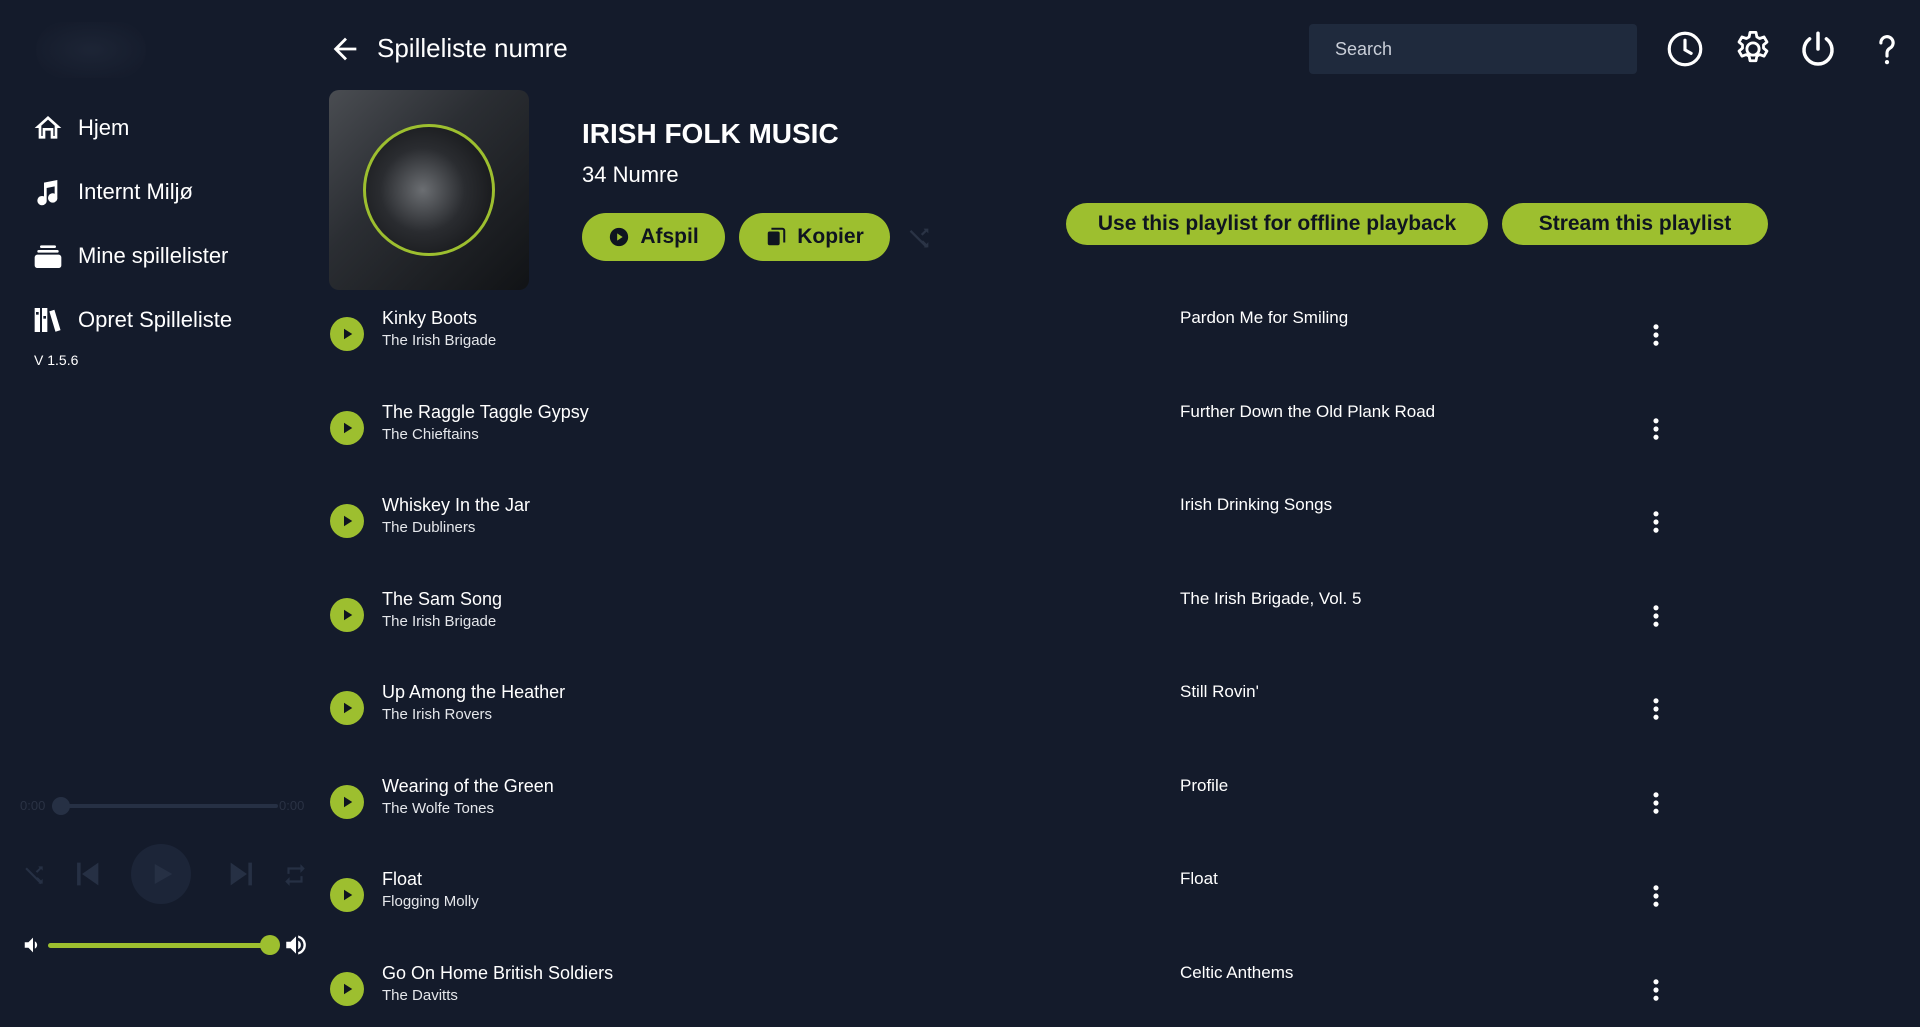 The image size is (1920, 1027). Describe the element at coordinates (1219, 691) in the screenshot. I see `track-album: Still Rovin'` at that location.